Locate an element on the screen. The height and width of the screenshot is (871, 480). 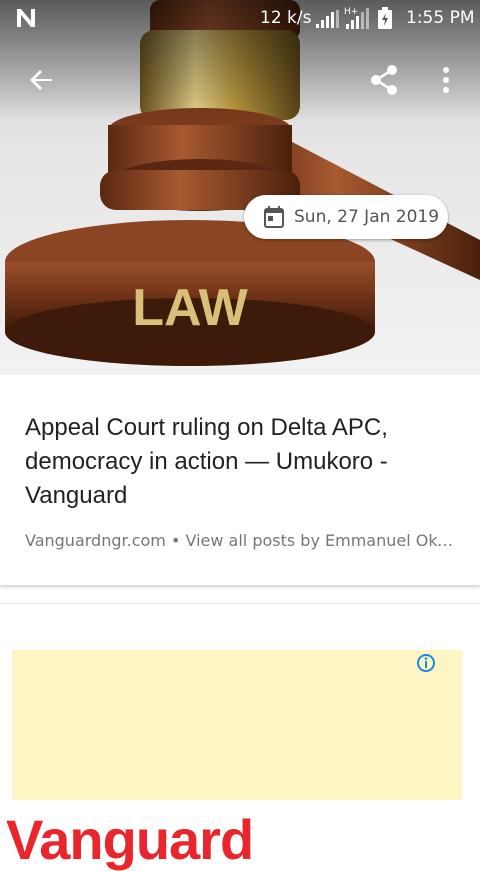
mobile-data-signal-icon: H+ is located at coordinates (356, 18).